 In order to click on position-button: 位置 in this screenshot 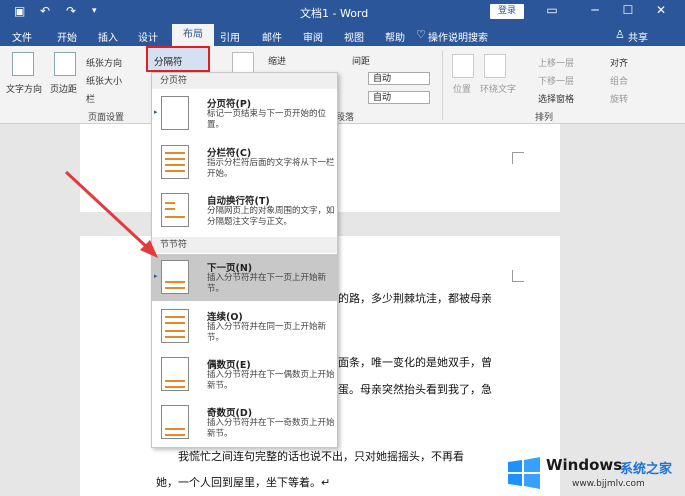, I will do `click(462, 88)`.